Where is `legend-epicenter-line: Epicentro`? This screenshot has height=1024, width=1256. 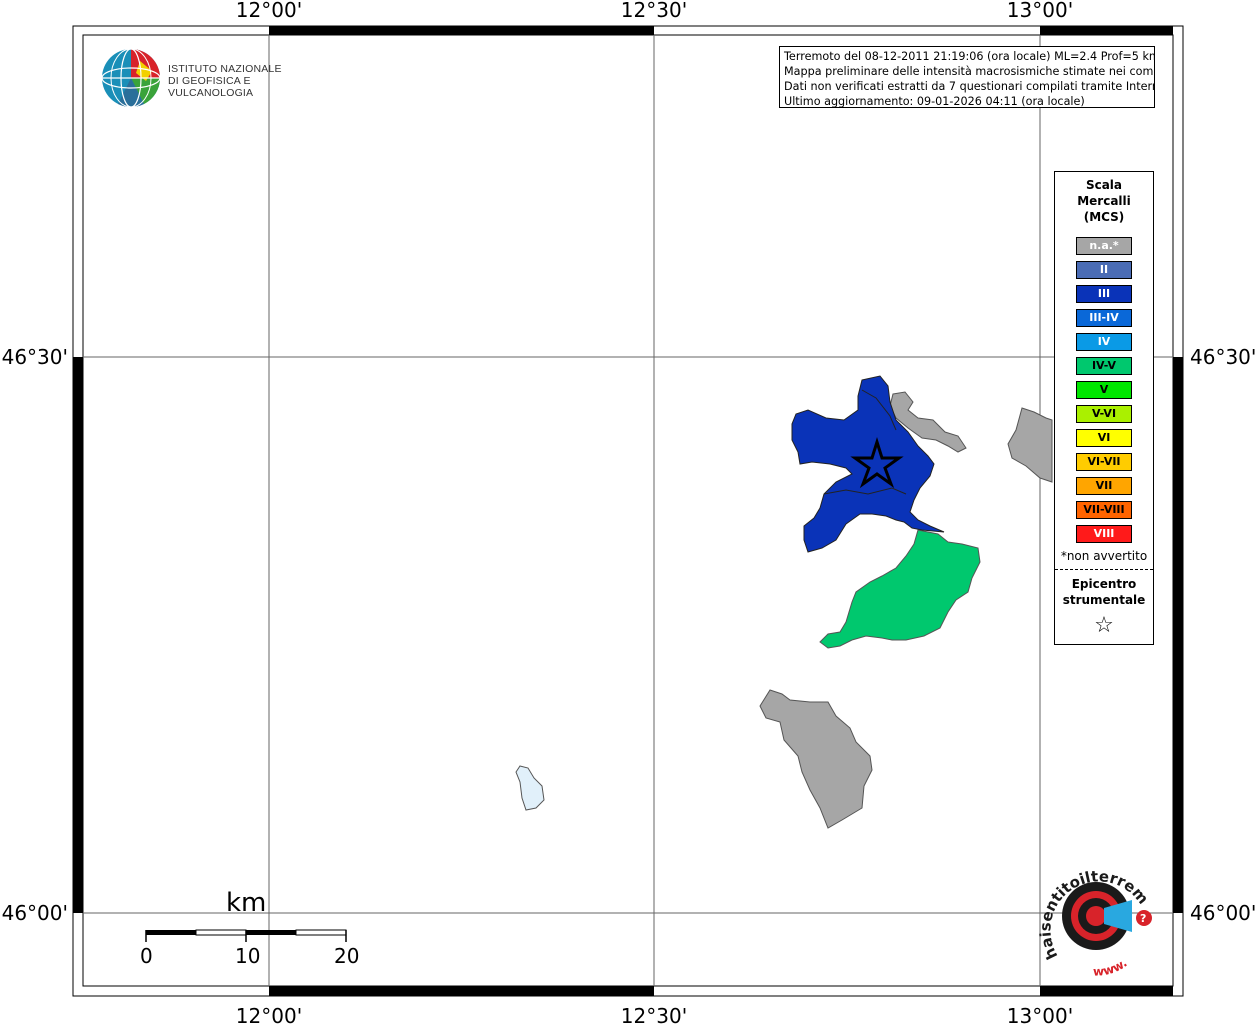
legend-epicenter-line: Epicentro is located at coordinates (1104, 584).